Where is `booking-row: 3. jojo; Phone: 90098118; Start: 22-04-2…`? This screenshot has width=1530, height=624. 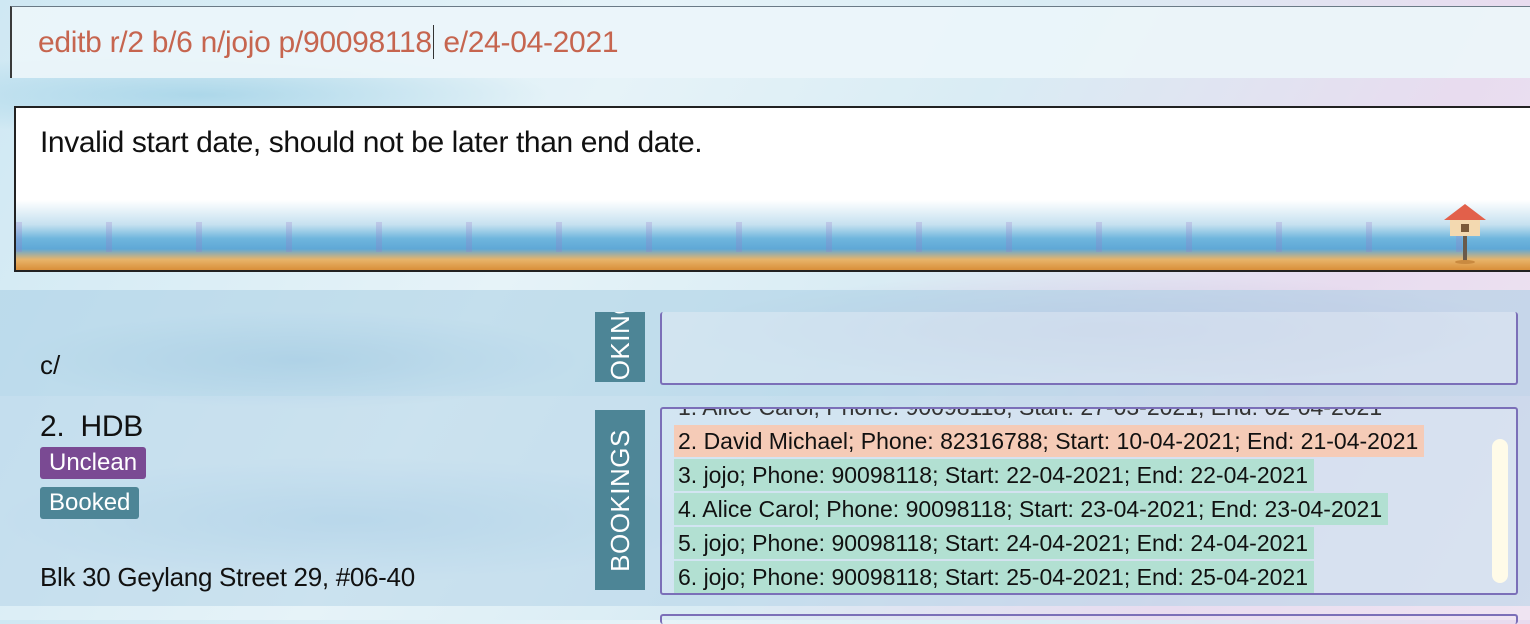 booking-row: 3. jojo; Phone: 90098118; Start: 22-04-2… is located at coordinates (994, 475).